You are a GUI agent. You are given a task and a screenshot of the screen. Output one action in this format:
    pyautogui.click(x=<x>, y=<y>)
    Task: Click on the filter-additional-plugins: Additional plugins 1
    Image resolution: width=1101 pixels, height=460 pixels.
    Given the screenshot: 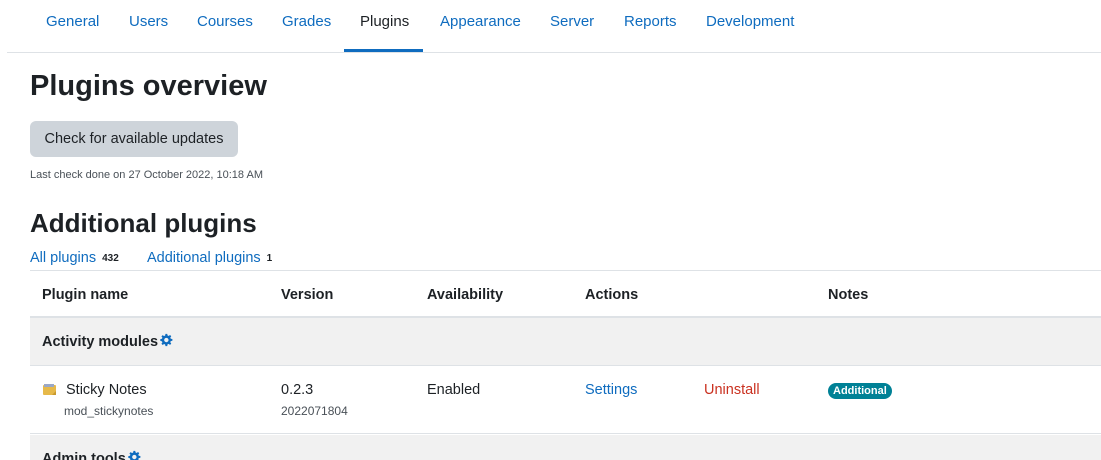 What is the action you would take?
    pyautogui.click(x=209, y=258)
    